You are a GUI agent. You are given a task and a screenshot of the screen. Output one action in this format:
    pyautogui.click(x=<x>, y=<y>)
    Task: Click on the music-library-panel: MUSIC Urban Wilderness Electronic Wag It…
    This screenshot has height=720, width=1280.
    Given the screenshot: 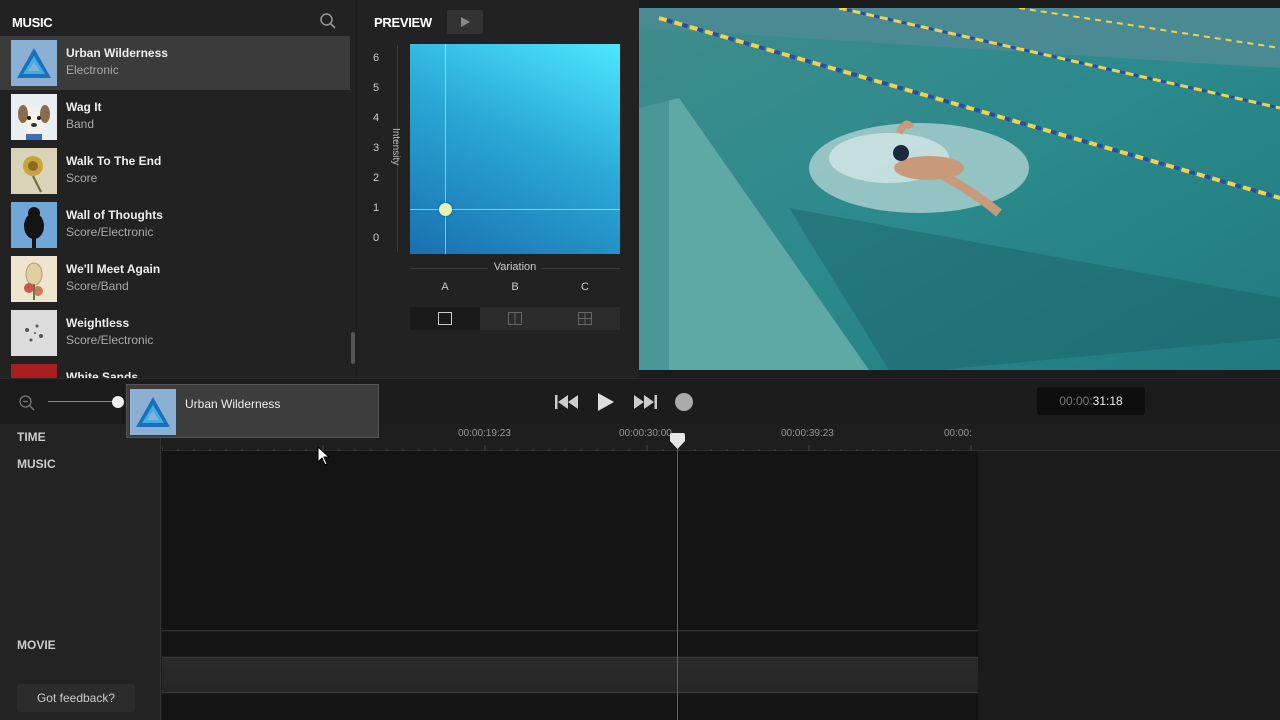 What is the action you would take?
    pyautogui.click(x=178, y=189)
    